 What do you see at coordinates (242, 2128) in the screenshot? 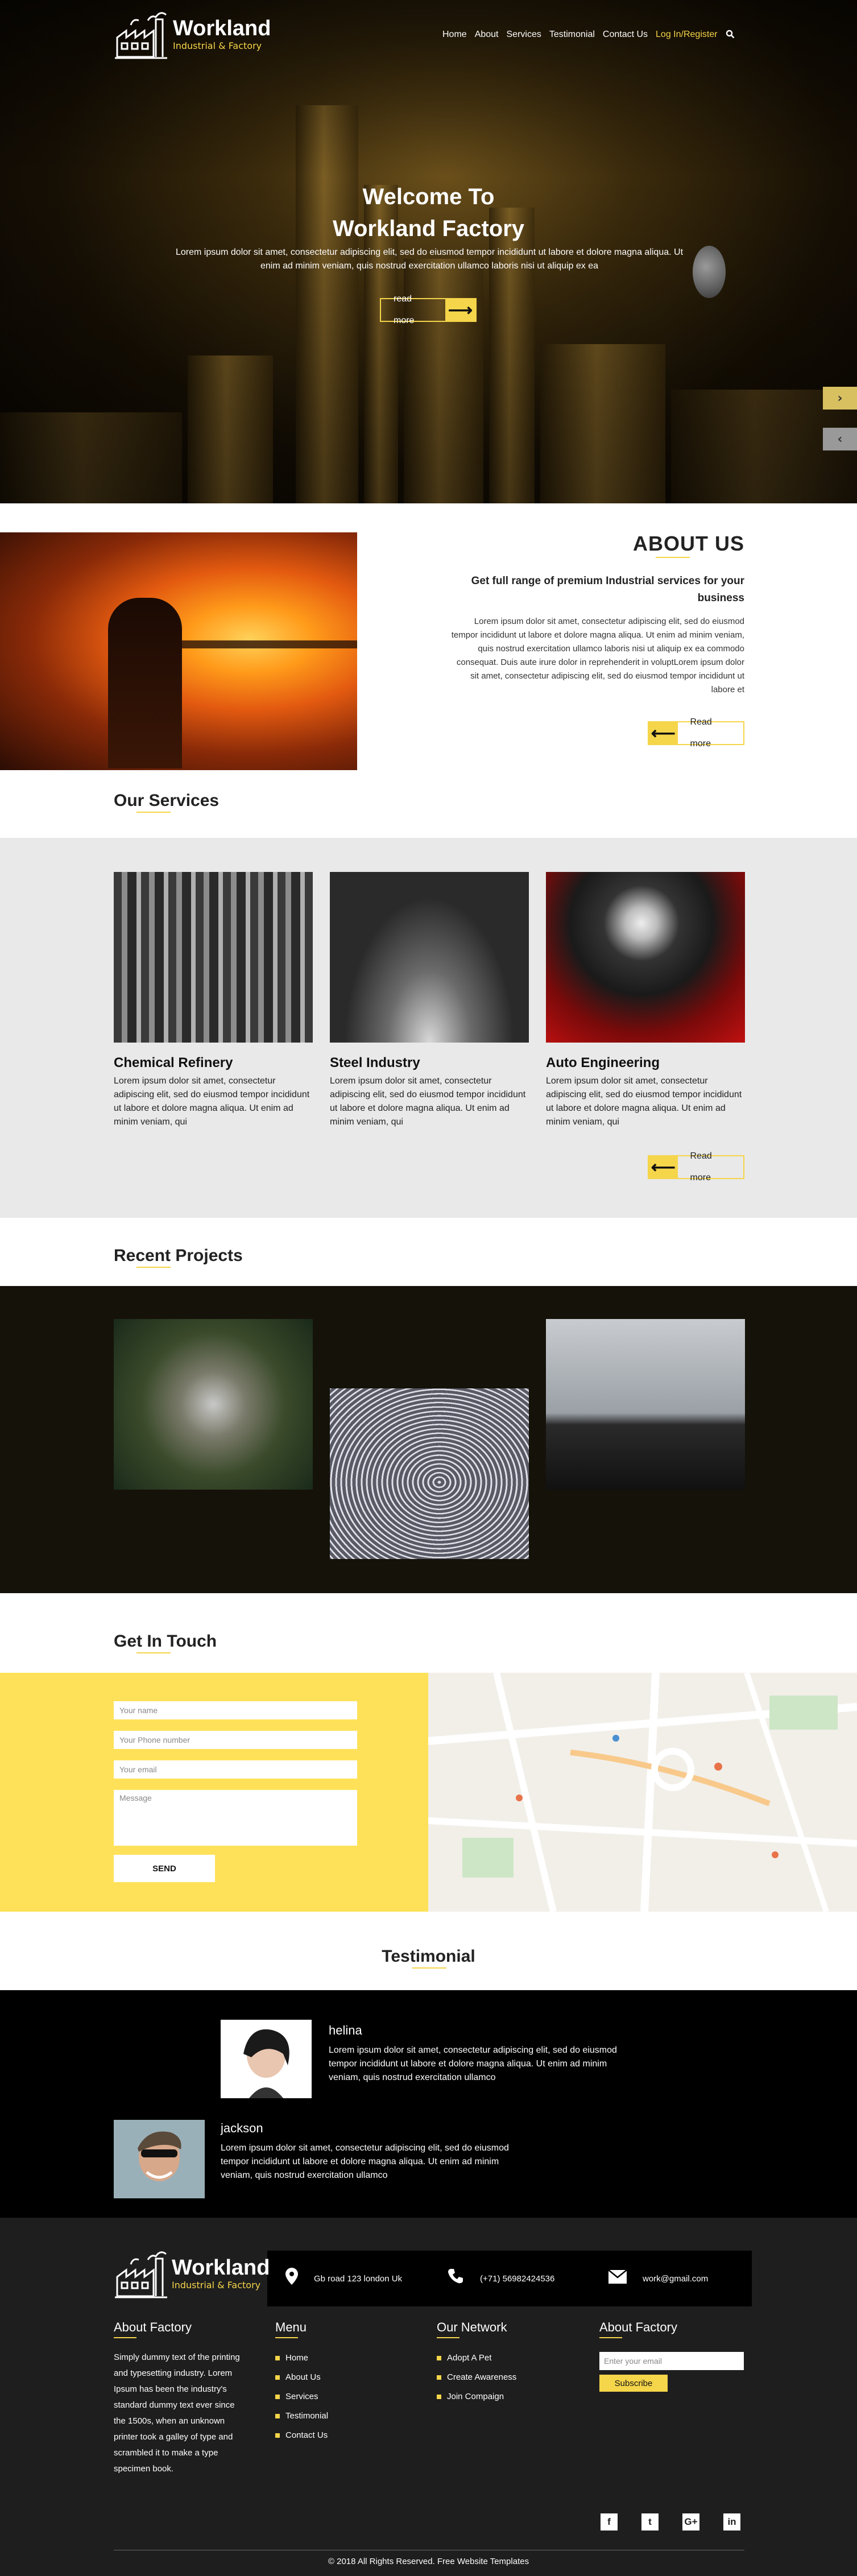
I see `testimonial-name: jackson` at bounding box center [242, 2128].